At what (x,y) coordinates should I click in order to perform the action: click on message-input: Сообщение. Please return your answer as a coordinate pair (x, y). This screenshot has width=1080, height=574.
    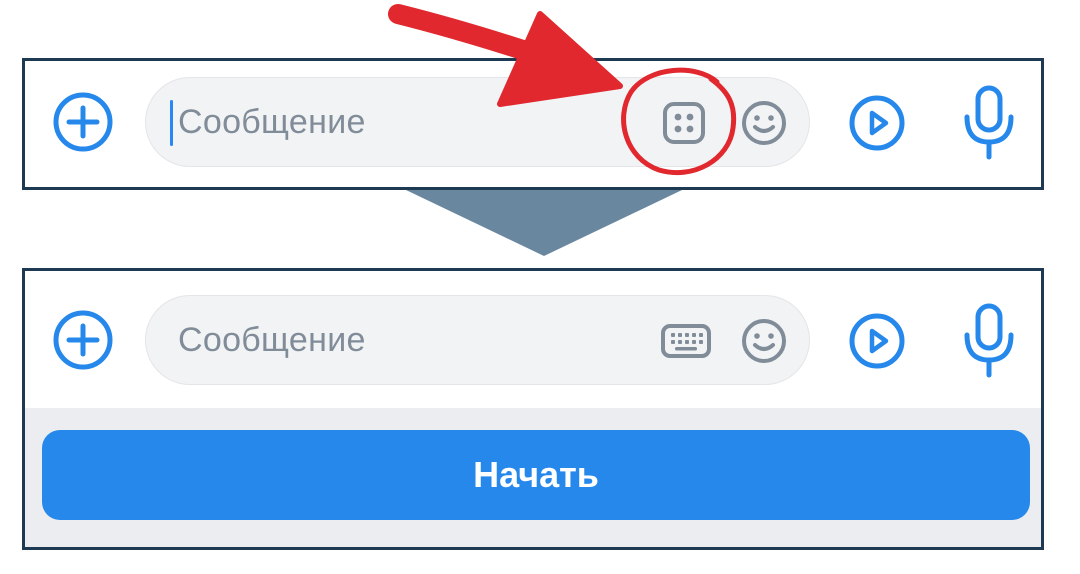
    Looking at the image, I should click on (477, 340).